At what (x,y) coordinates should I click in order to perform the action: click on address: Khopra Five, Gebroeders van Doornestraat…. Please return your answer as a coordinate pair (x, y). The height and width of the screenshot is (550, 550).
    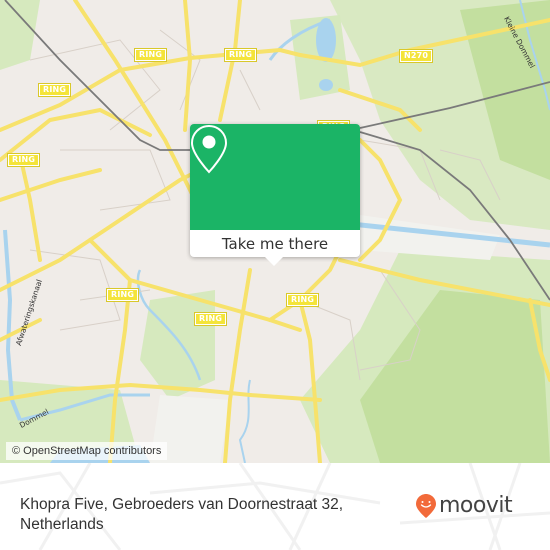
    Looking at the image, I should click on (195, 515).